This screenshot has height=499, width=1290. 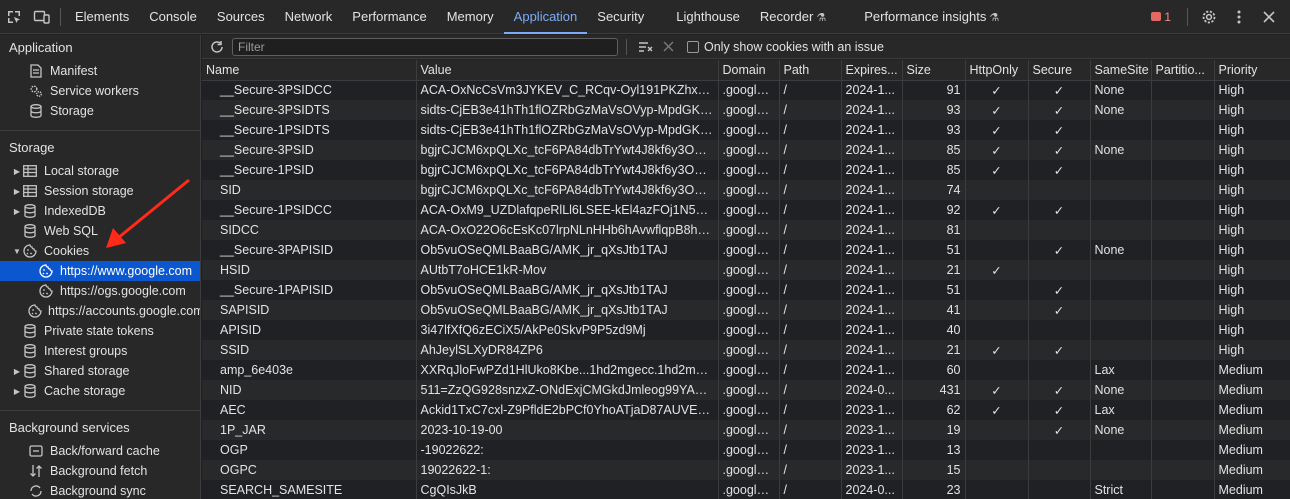 I want to click on sidebar-item-background-sync: Background sync, so click(x=100, y=490).